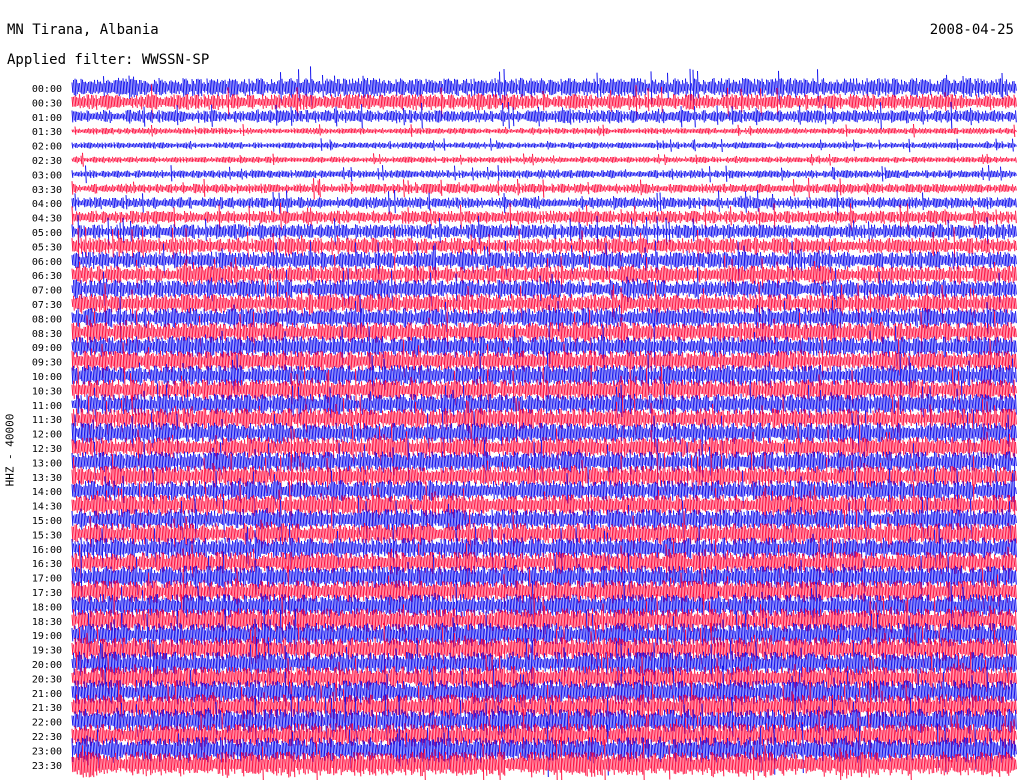 The height and width of the screenshot is (780, 1024). What do you see at coordinates (47, 363) in the screenshot?
I see `row-time-label: 09:30` at bounding box center [47, 363].